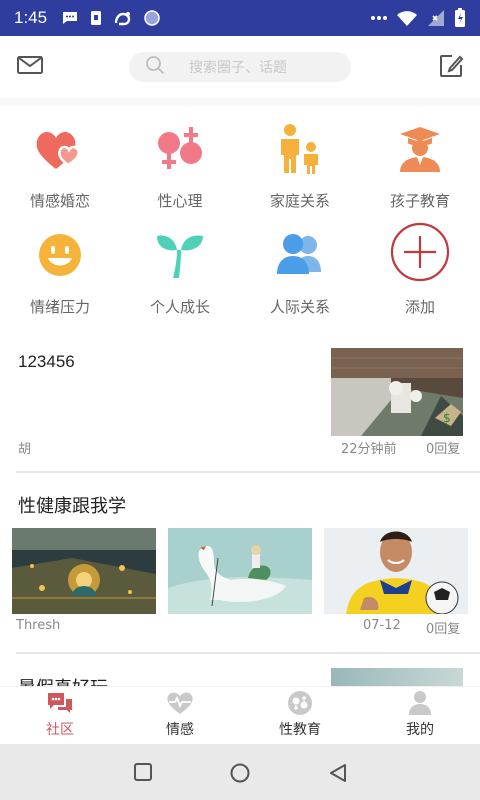 The height and width of the screenshot is (800, 480). What do you see at coordinates (60, 149) in the screenshot?
I see `hearts-icon` at bounding box center [60, 149].